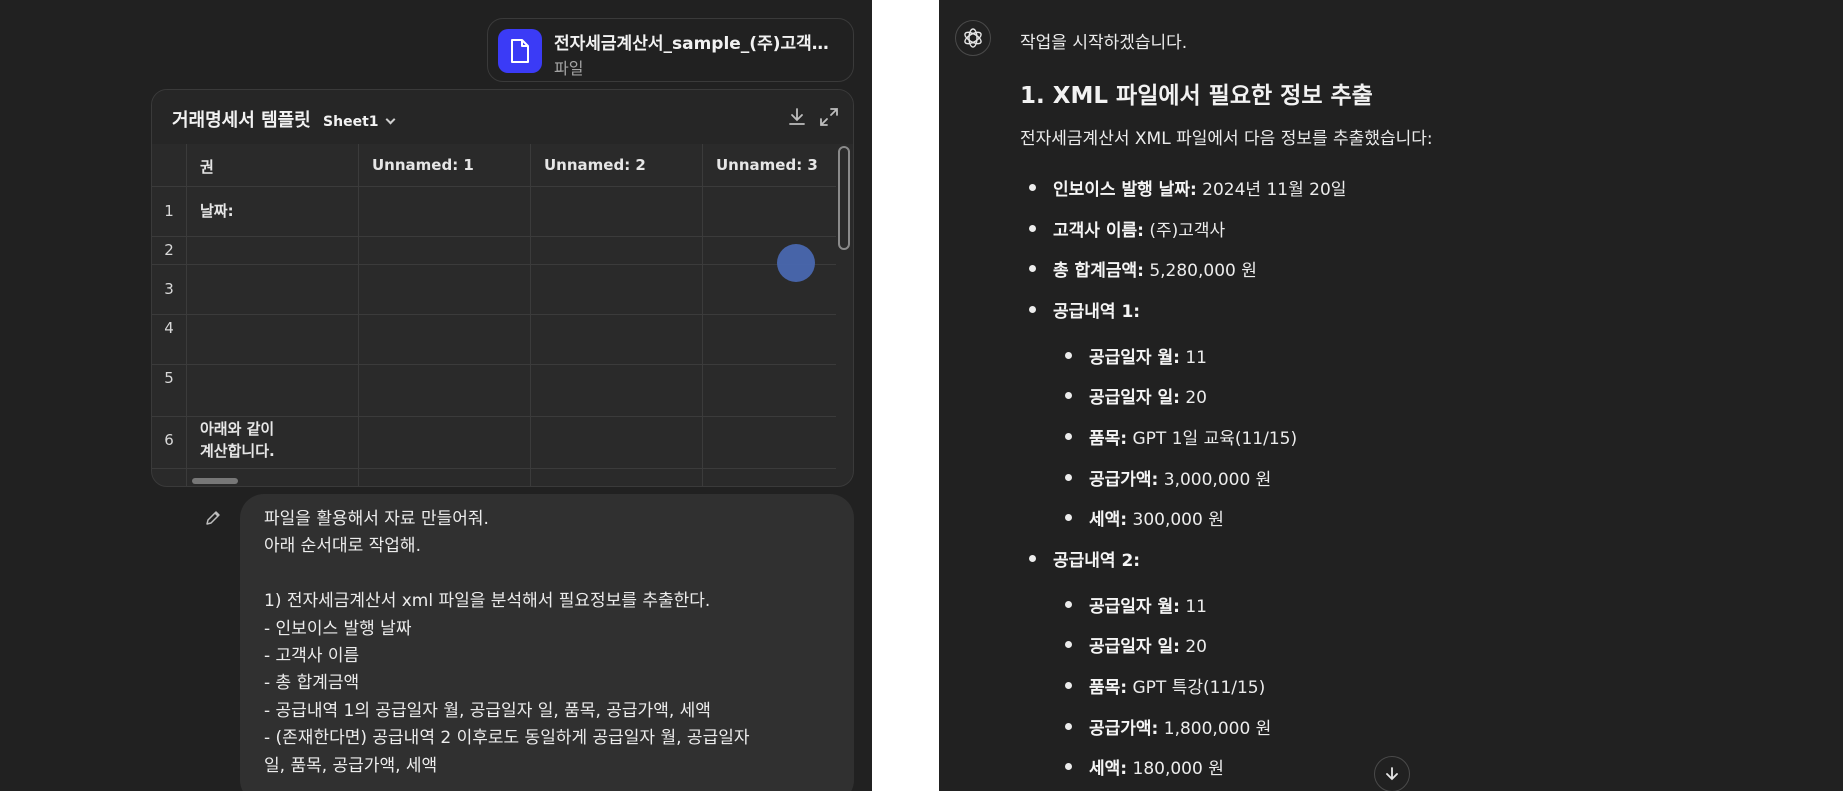 Image resolution: width=1843 pixels, height=791 pixels. Describe the element at coordinates (844, 198) in the screenshot. I see `vertical-scrollbar` at that location.